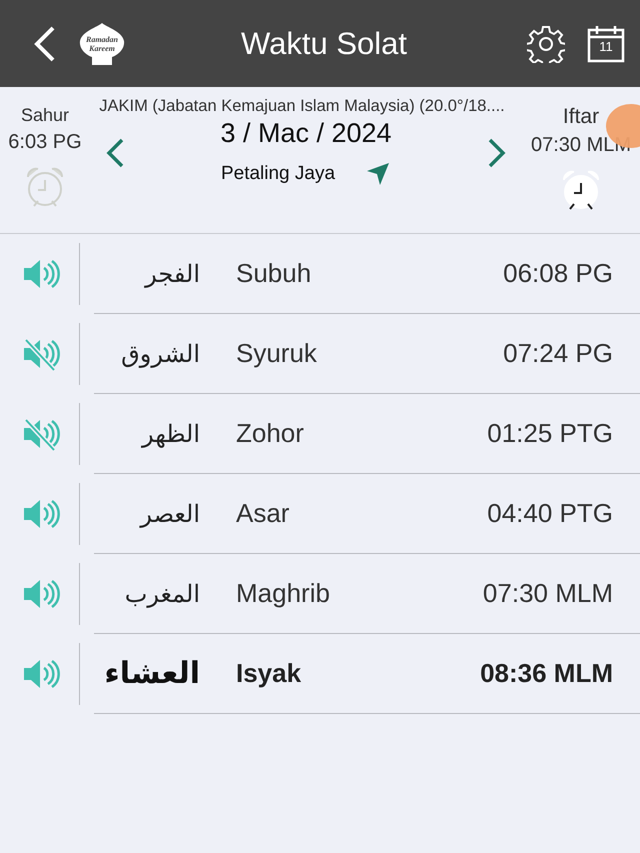 This screenshot has width=640, height=853. What do you see at coordinates (558, 353) in the screenshot?
I see `prayer-time: 07:24 PG` at bounding box center [558, 353].